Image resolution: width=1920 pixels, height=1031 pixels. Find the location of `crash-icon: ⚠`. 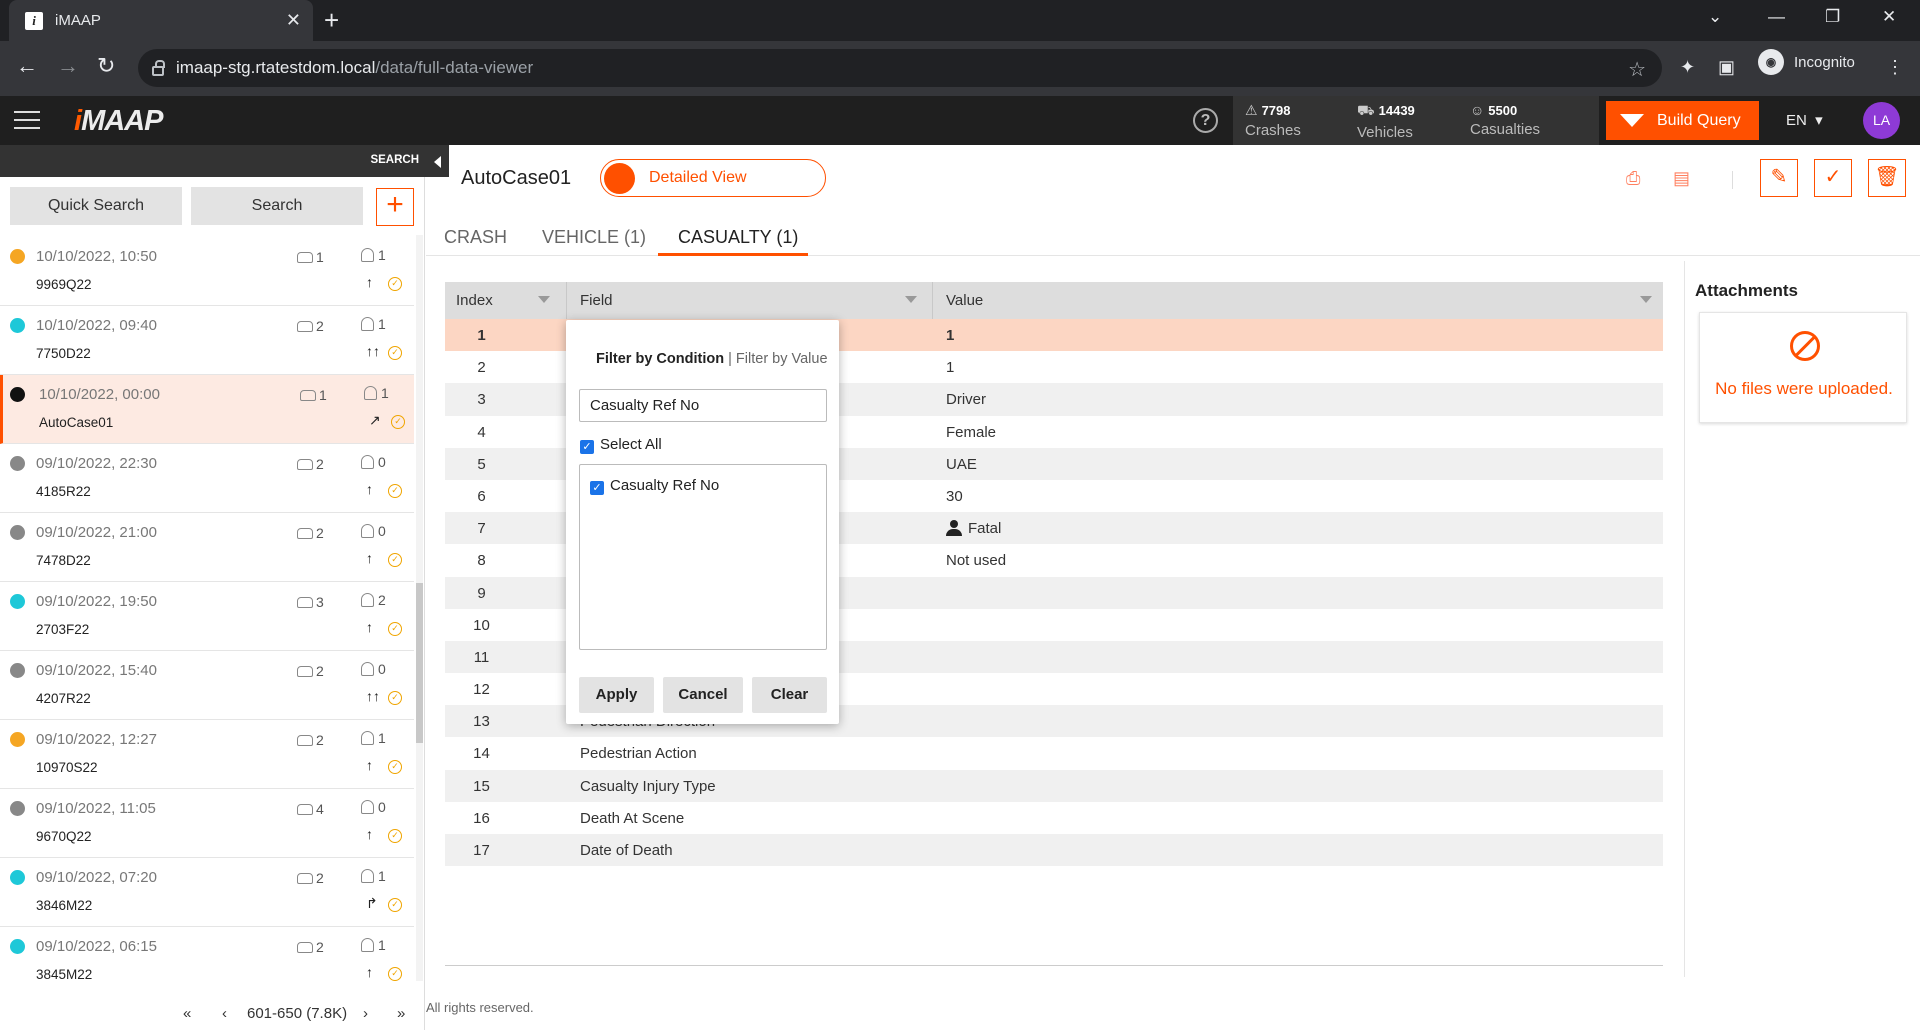

crash-icon: ⚠ is located at coordinates (1251, 110).